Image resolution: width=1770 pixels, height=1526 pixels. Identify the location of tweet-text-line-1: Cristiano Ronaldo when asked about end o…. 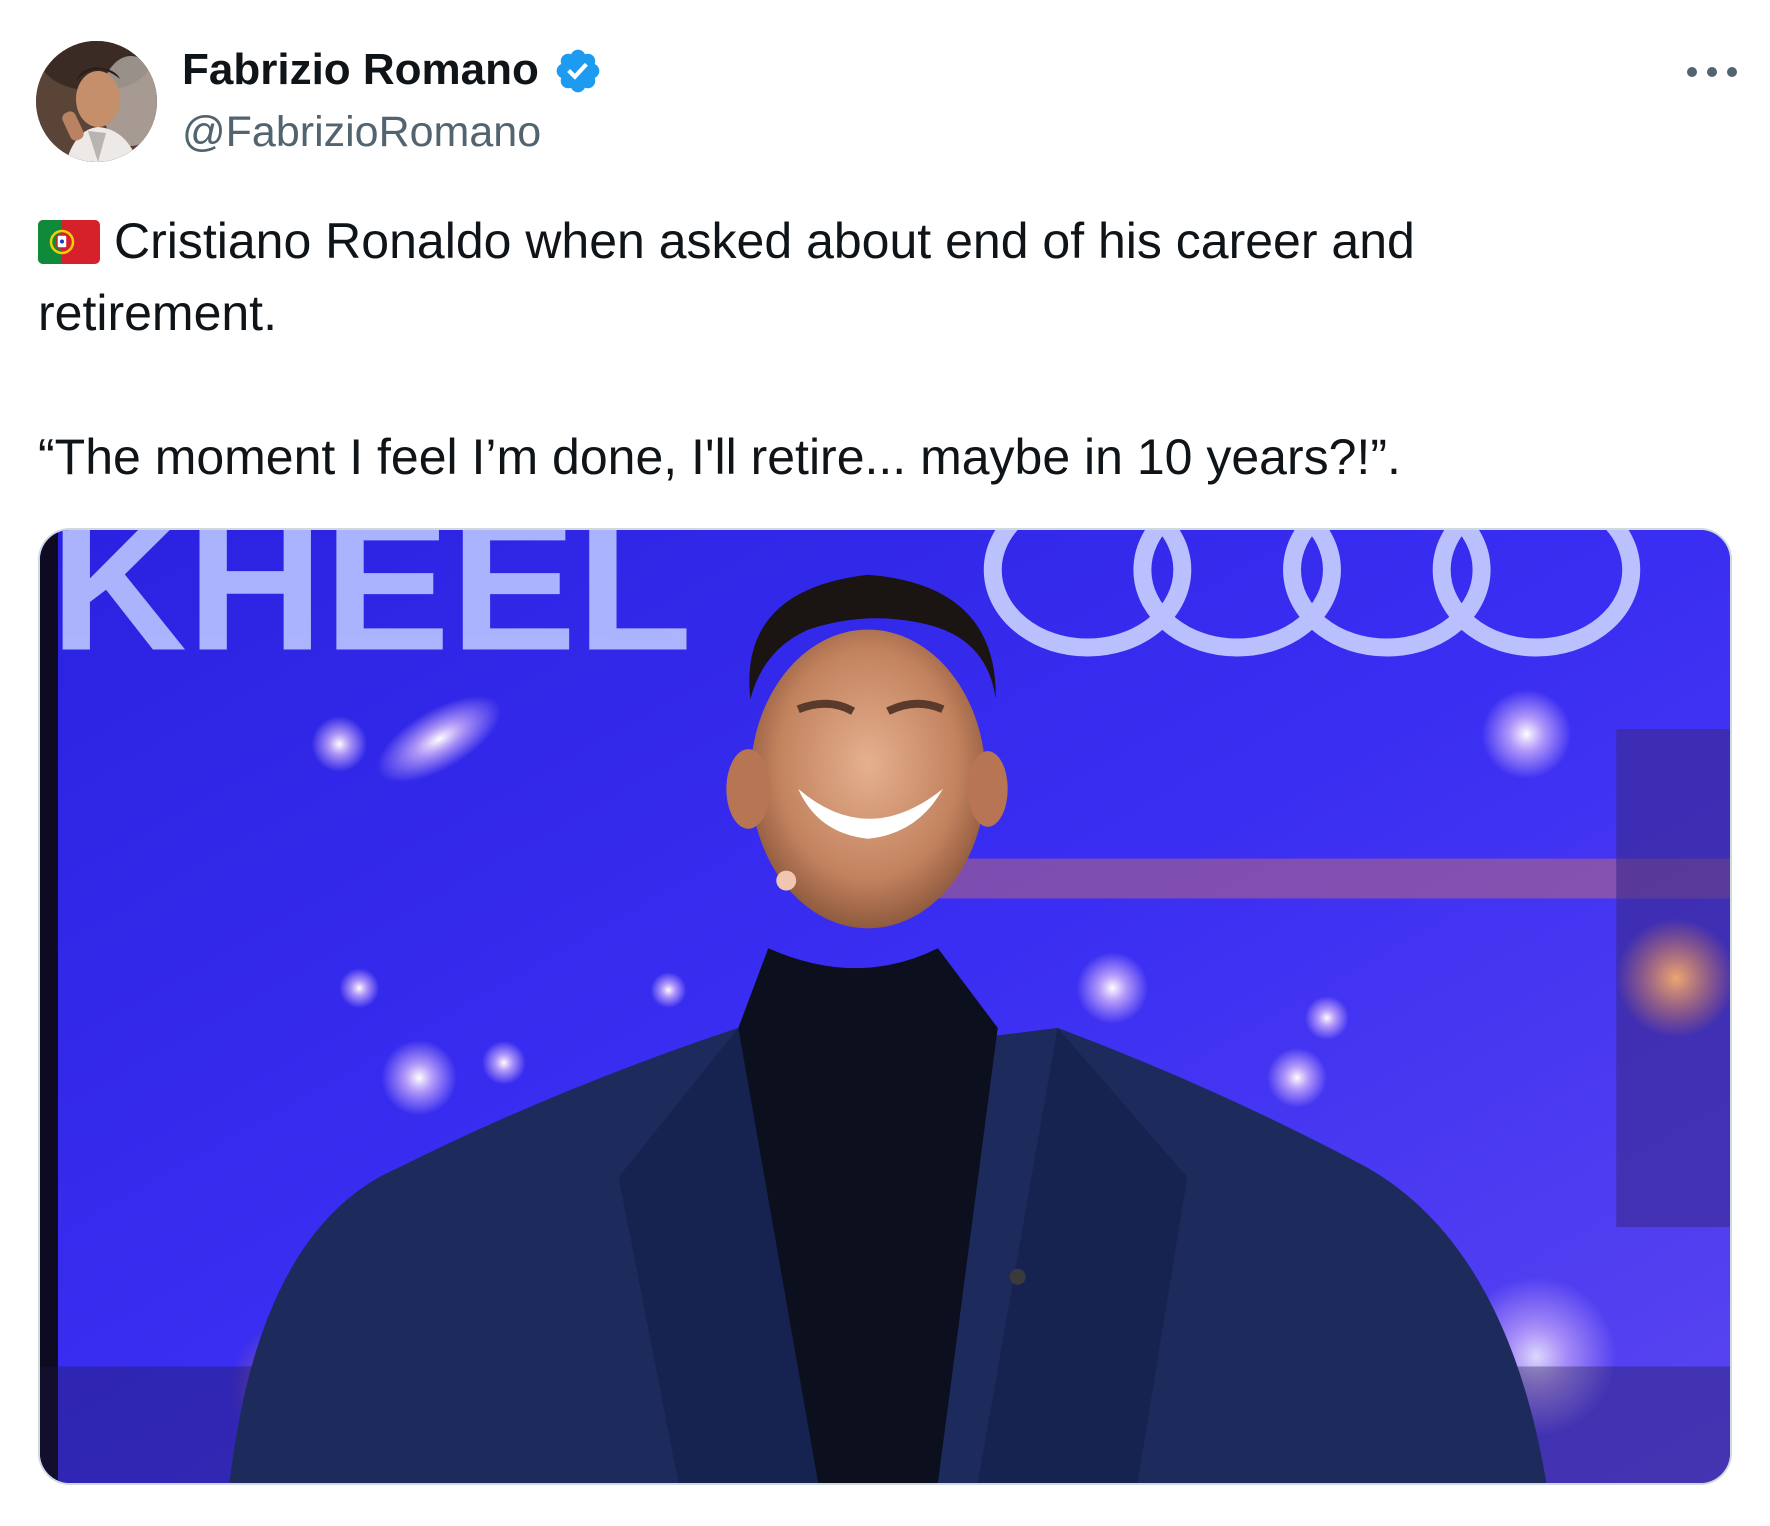
(888, 241).